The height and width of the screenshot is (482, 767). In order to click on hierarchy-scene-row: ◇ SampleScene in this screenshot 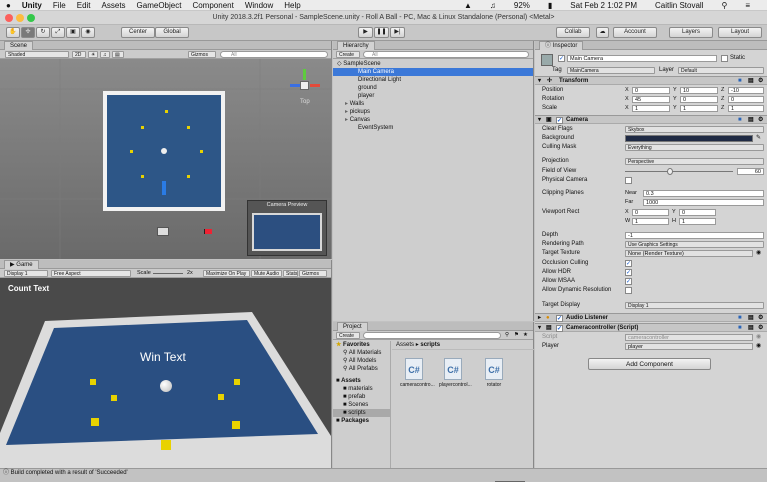, I will do `click(433, 64)`.